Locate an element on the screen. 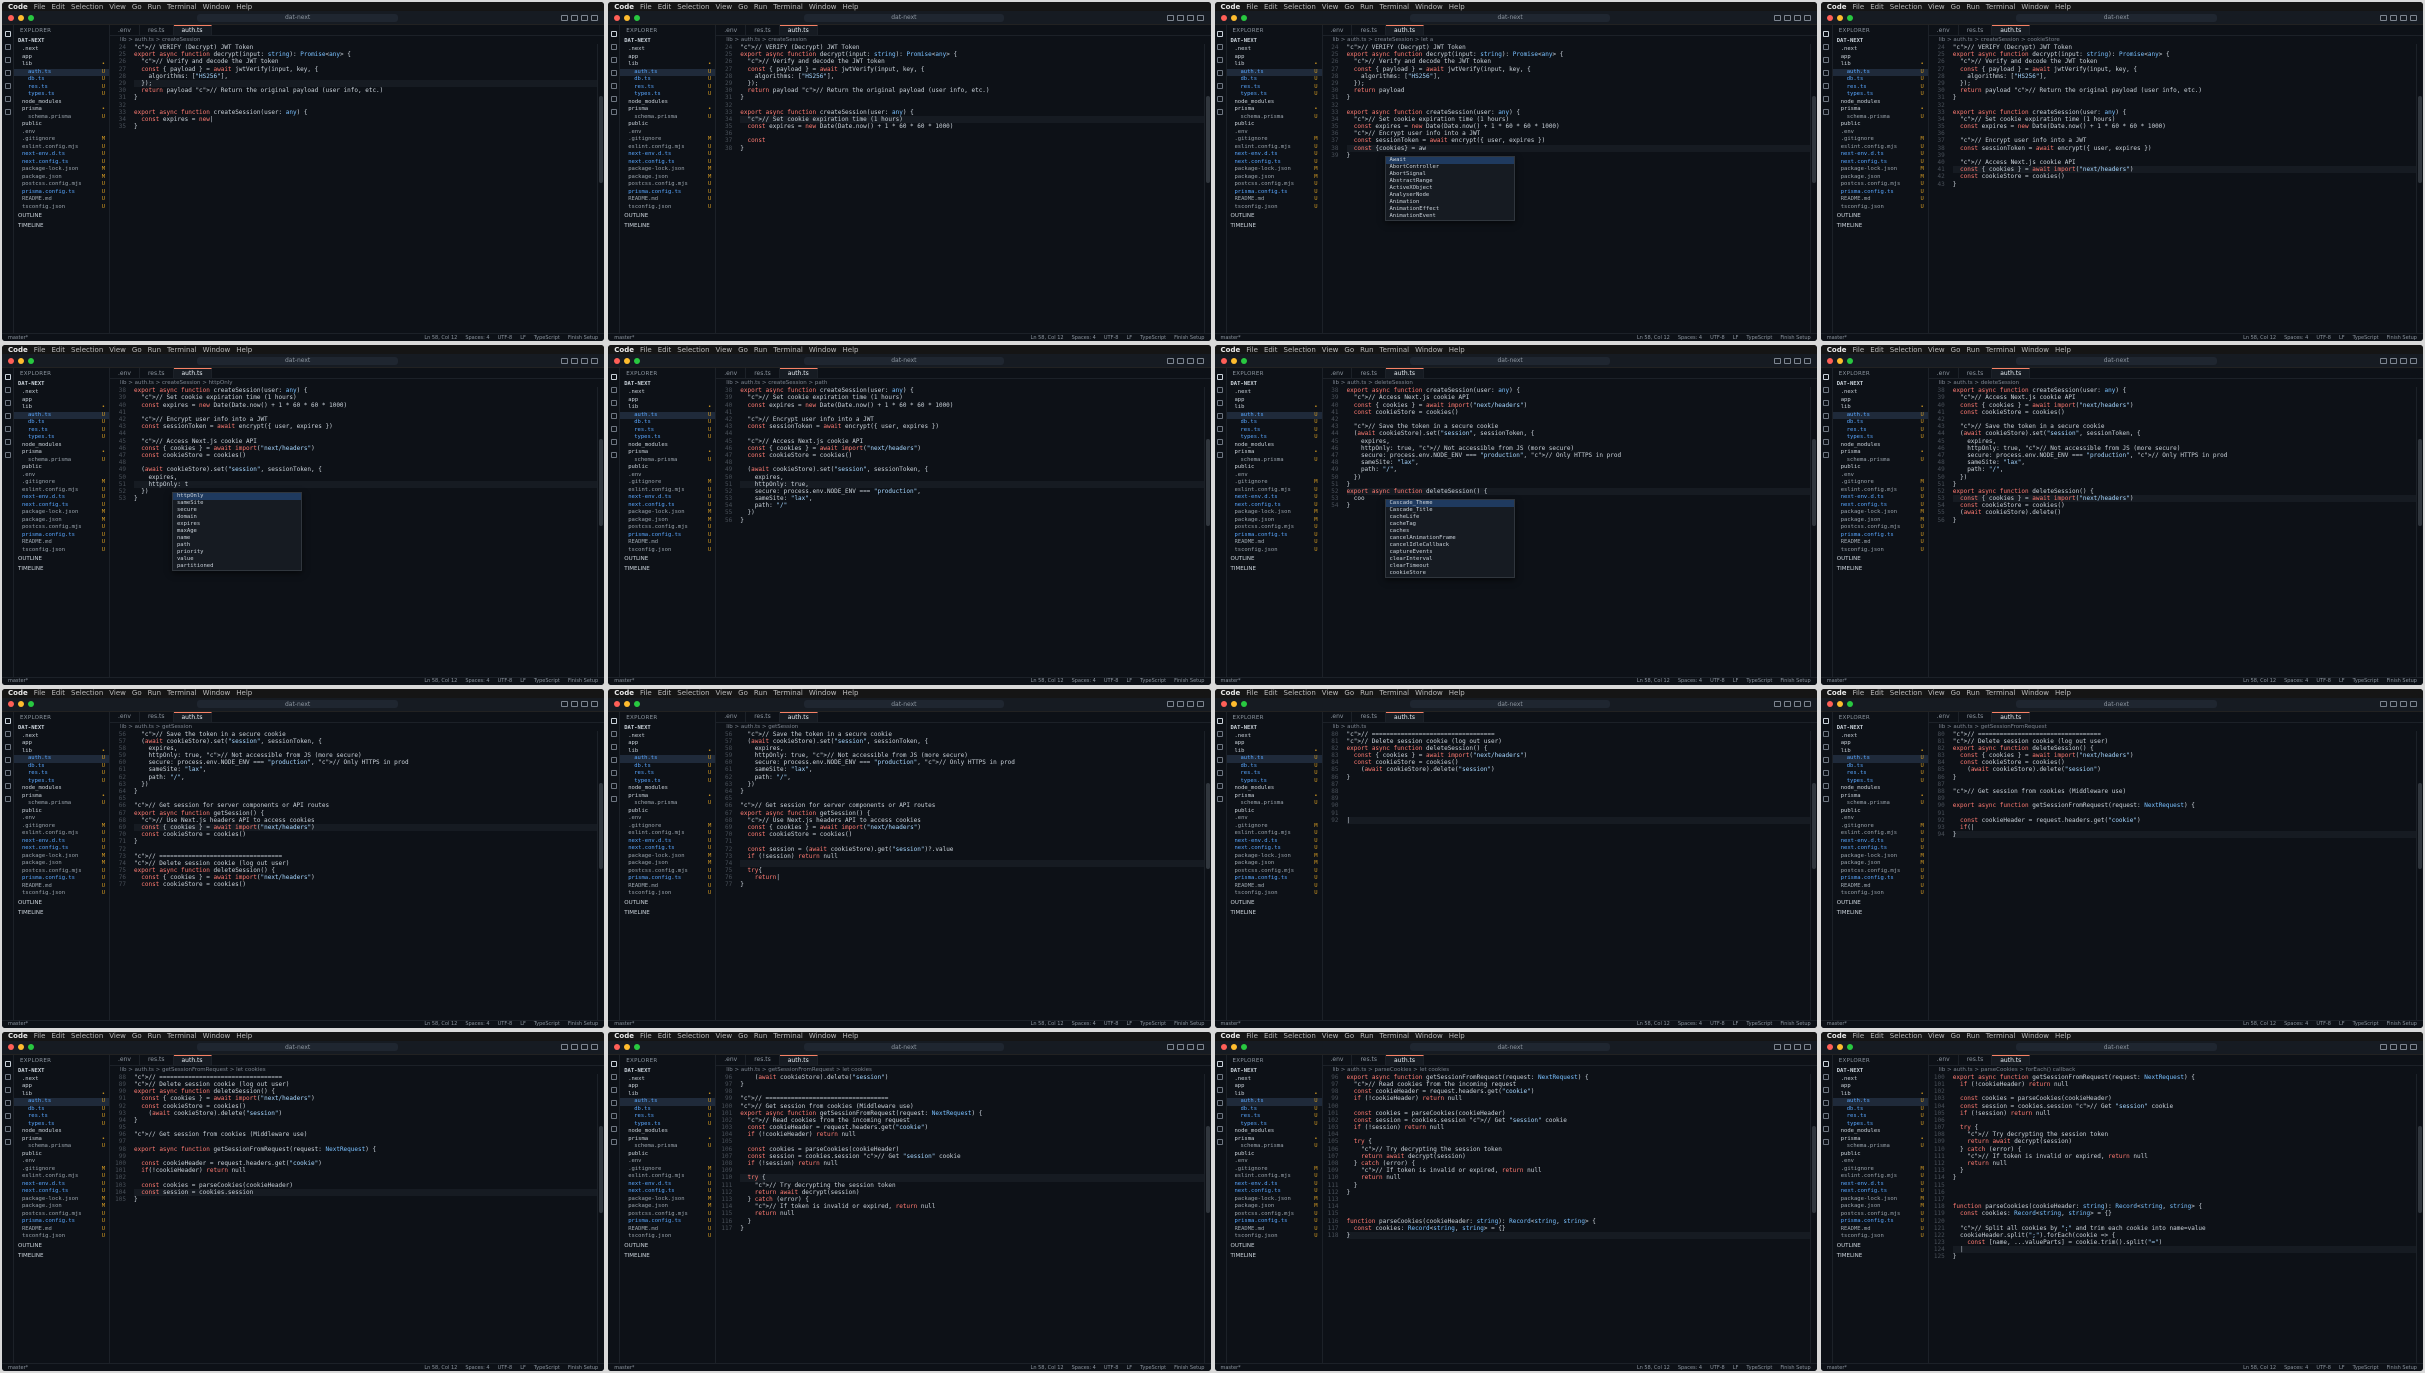  suggestion-item: AbortController is located at coordinates (1450, 167).